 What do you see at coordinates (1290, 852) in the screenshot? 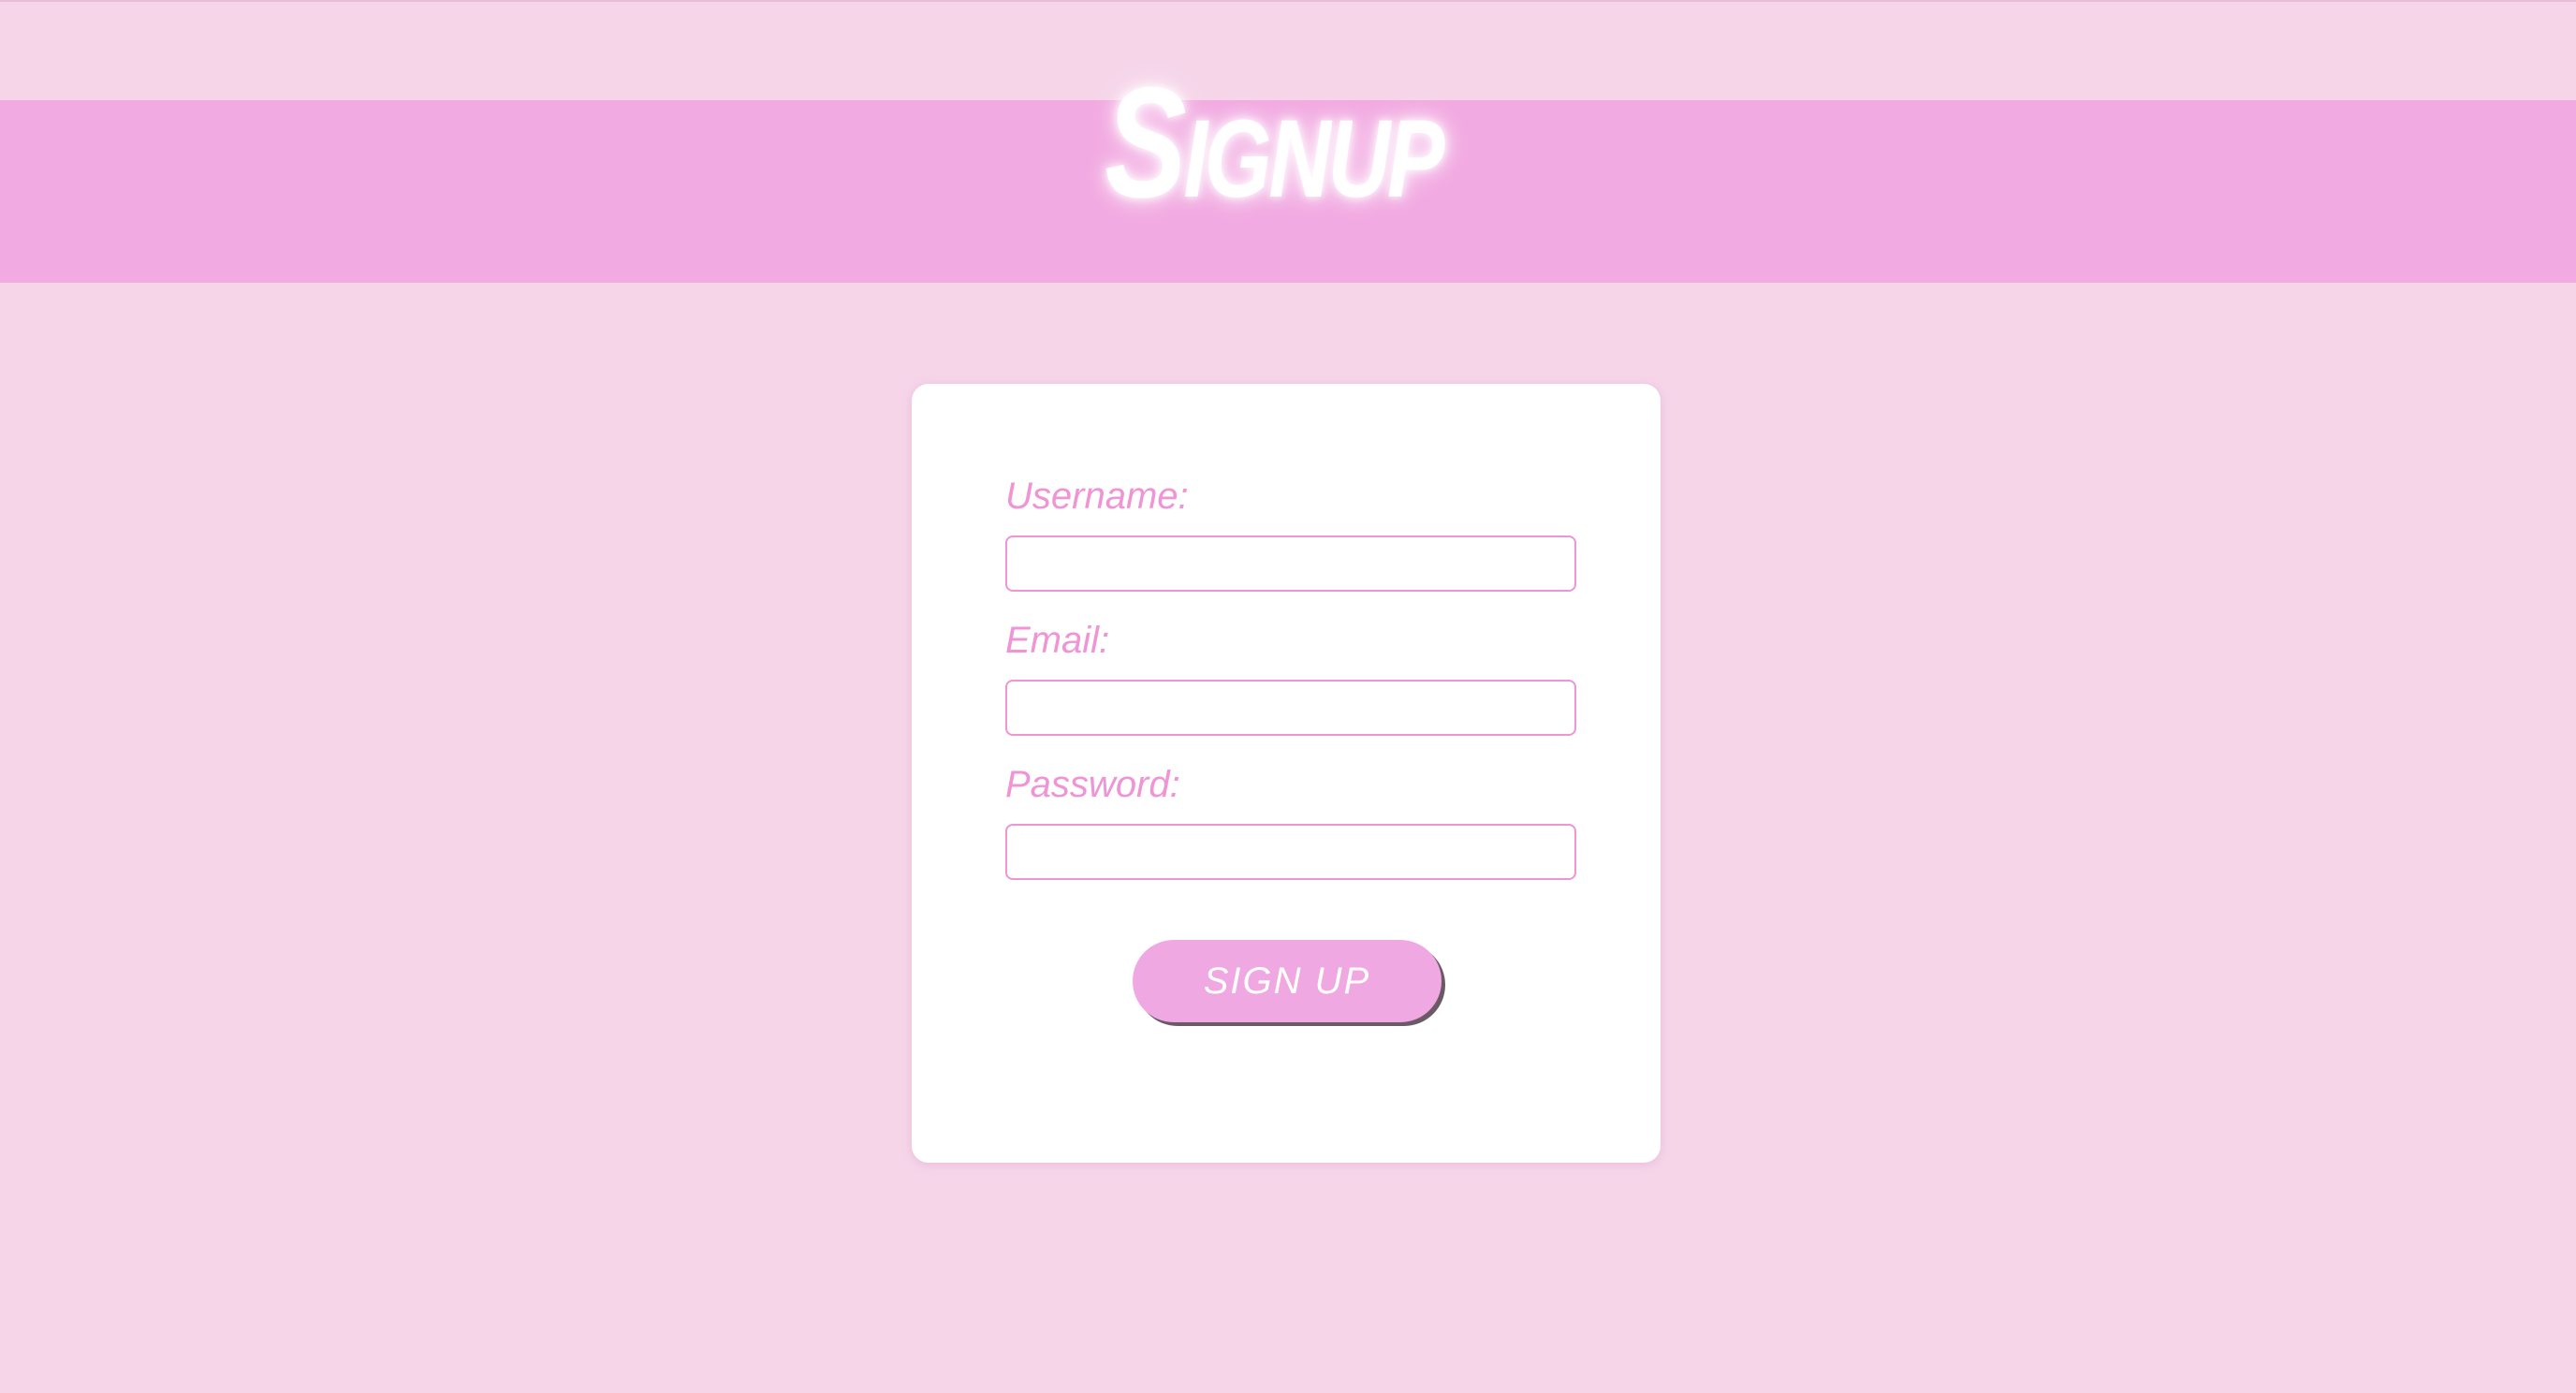
I see `password-input` at bounding box center [1290, 852].